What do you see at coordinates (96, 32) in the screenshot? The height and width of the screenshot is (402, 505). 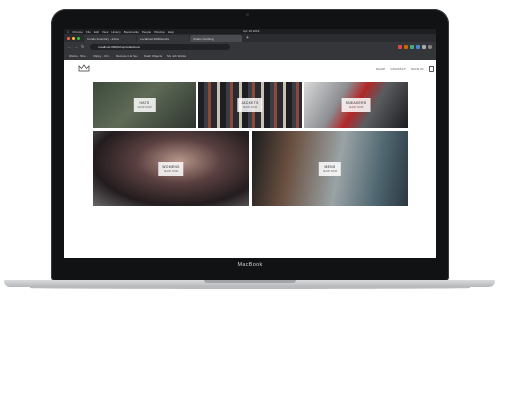 I see `menu-item: Edit` at bounding box center [96, 32].